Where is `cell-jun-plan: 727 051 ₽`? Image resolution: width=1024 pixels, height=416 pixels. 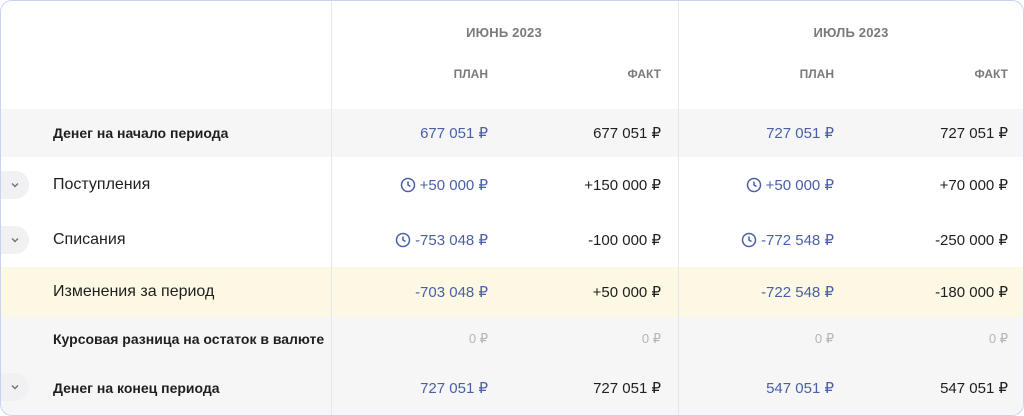 cell-jun-plan: 727 051 ₽ is located at coordinates (403, 388).